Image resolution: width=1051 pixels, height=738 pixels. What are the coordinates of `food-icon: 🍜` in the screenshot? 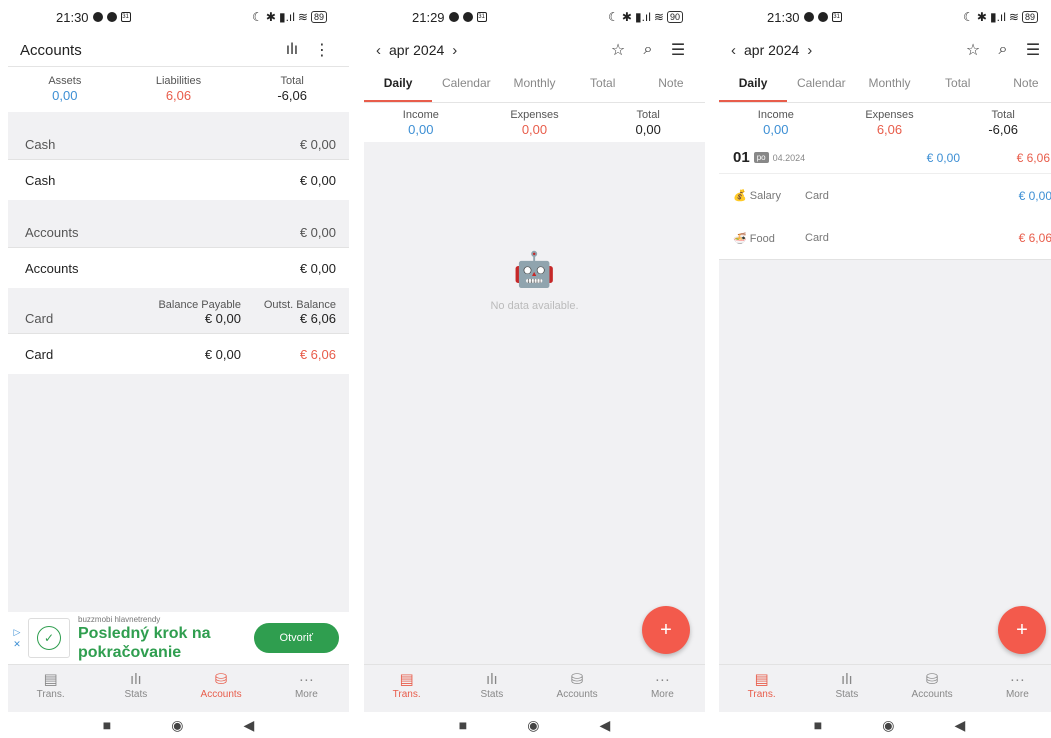 It's located at (740, 238).